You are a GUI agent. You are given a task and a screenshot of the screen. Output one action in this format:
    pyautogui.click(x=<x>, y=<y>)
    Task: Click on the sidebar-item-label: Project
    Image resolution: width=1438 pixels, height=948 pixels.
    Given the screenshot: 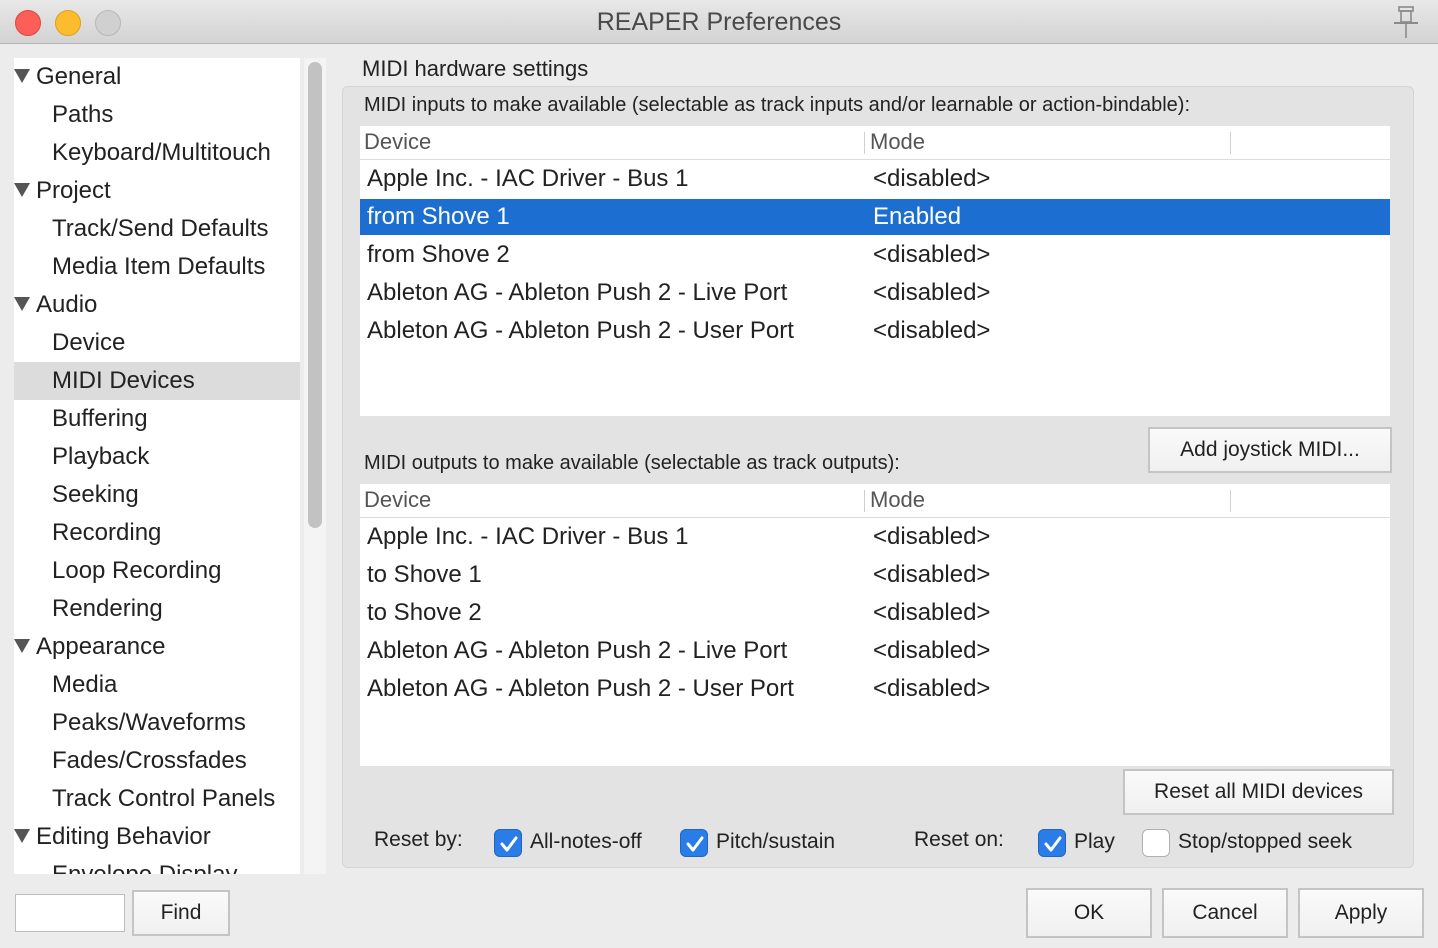 What is the action you would take?
    pyautogui.click(x=73, y=190)
    